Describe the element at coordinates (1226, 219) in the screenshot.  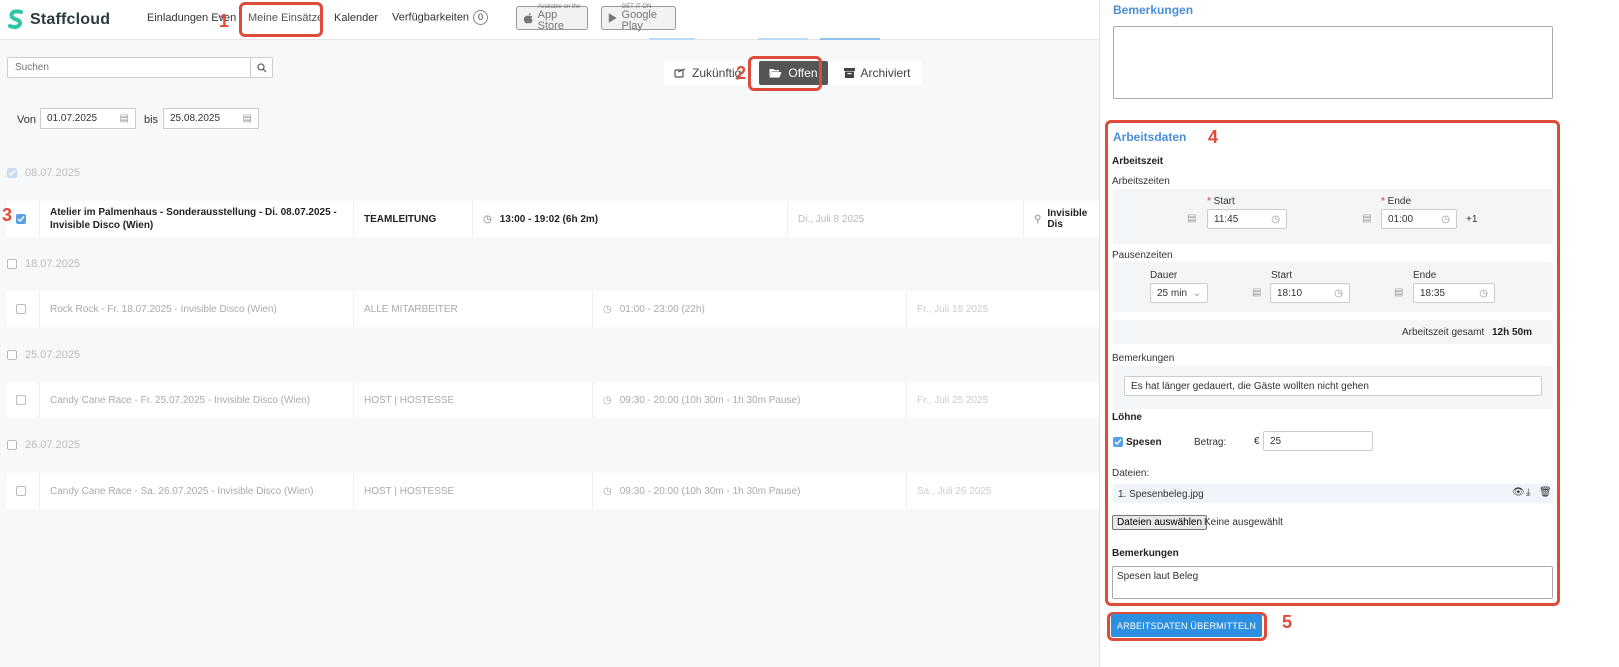
I see `start-time-value: 11:45` at that location.